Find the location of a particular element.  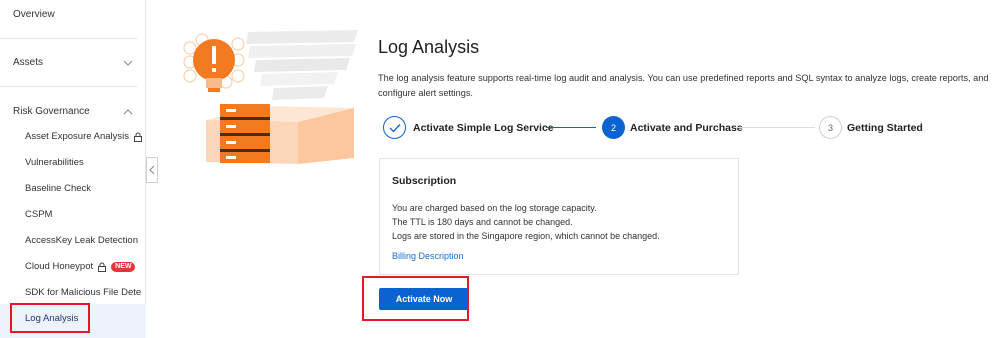

sidebar-item-label: Vulnerabilities is located at coordinates (54, 162).